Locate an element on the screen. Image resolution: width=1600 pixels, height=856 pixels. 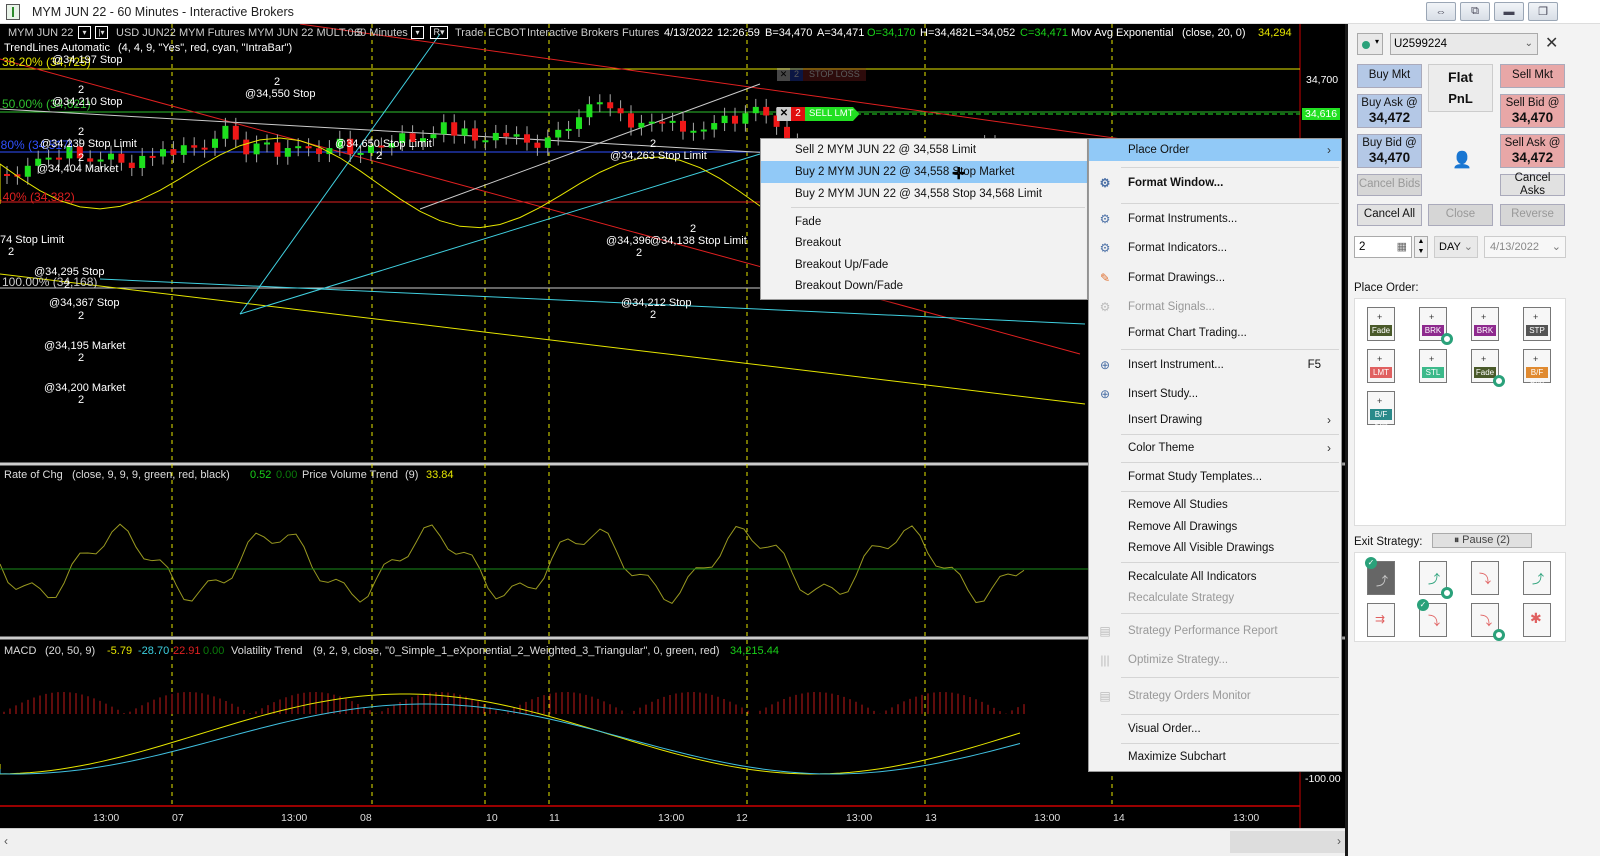
order-label: @34,239 Stop Limit is located at coordinates (88, 144).